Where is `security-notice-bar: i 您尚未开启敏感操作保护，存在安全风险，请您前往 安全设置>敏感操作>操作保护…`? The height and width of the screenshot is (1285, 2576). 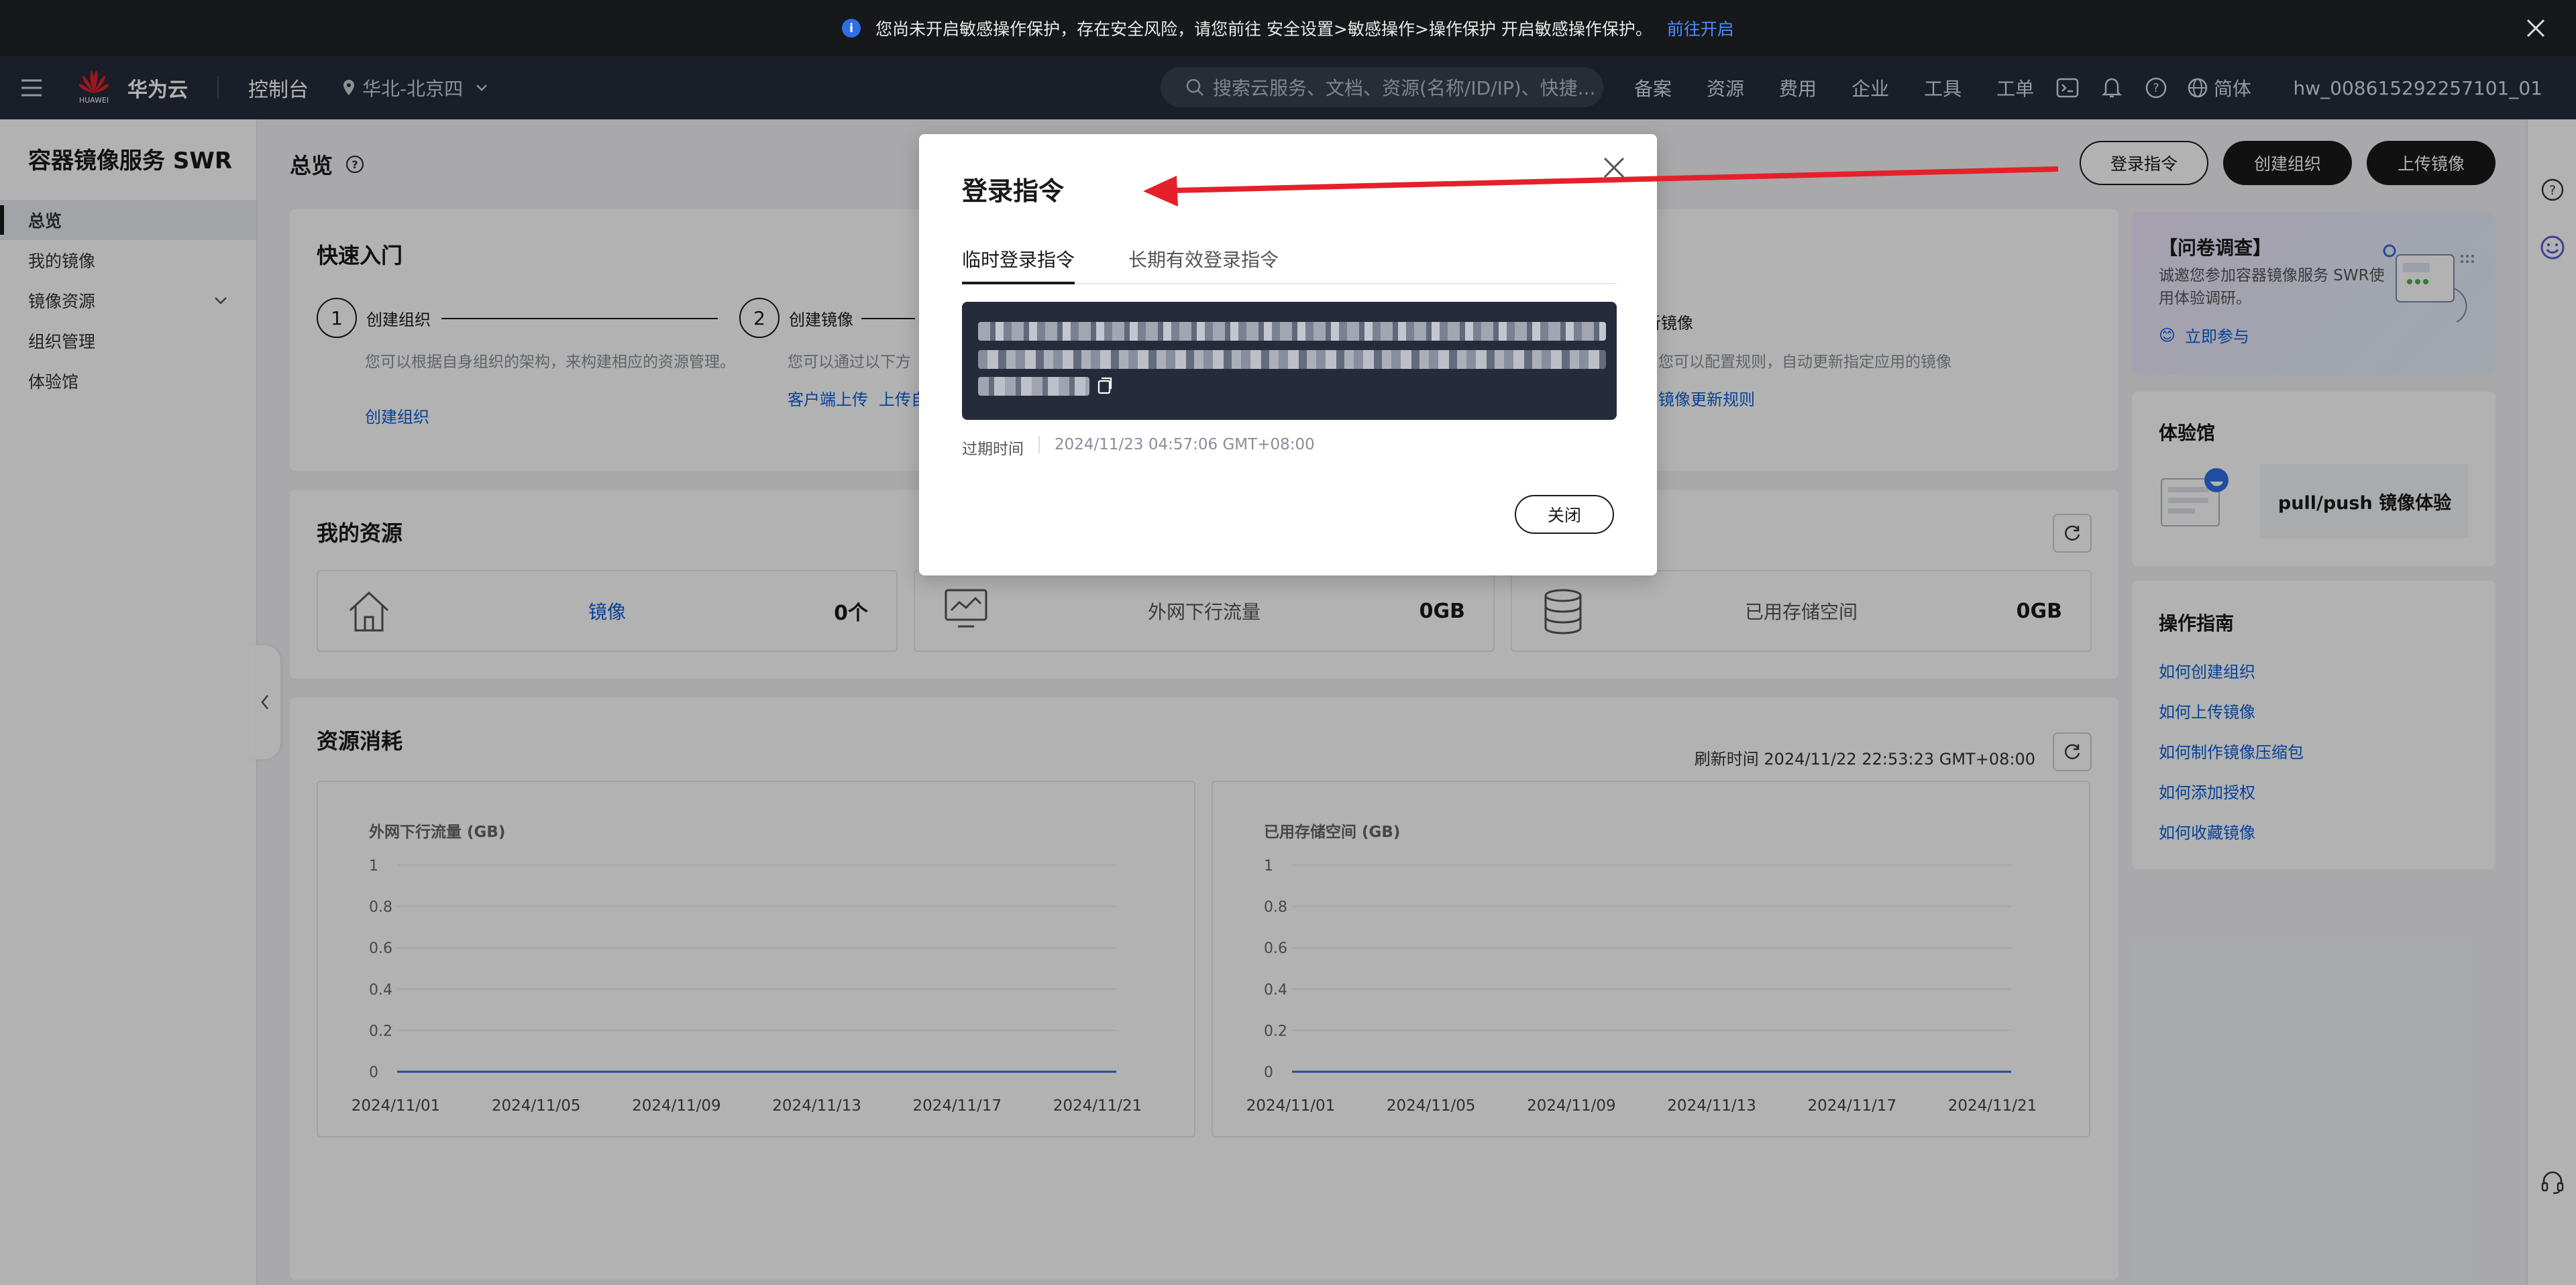
security-notice-bar: i 您尚未开启敏感操作保护，存在安全风险，请您前往 安全设置>敏感操作>操作保护… is located at coordinates (1288, 28).